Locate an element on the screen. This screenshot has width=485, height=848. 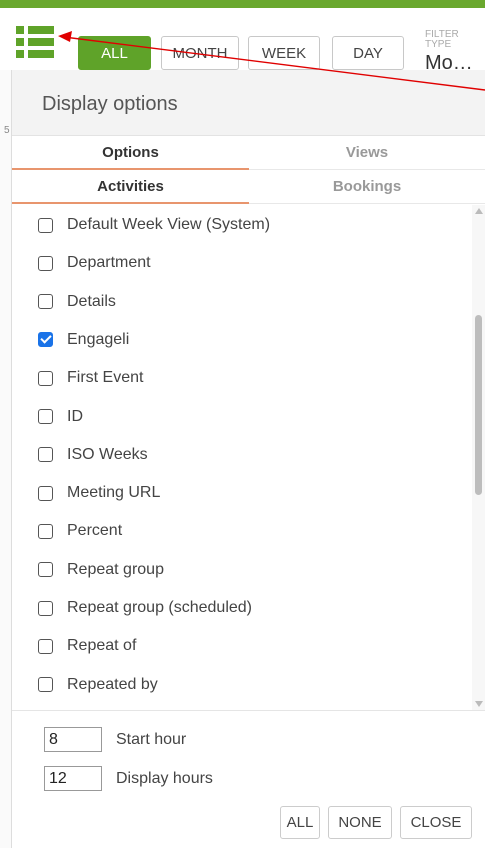
list-item-label: Default Week View (System) is located at coordinates (169, 224).